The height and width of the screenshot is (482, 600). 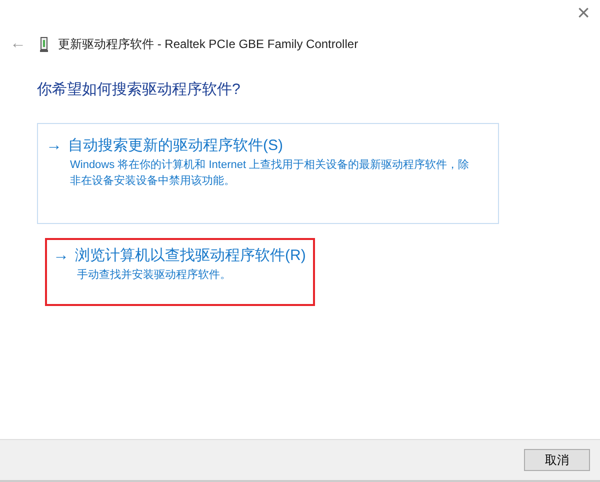 What do you see at coordinates (154, 275) in the screenshot?
I see `option-description: 手动查找并安装驱动程序软件。` at bounding box center [154, 275].